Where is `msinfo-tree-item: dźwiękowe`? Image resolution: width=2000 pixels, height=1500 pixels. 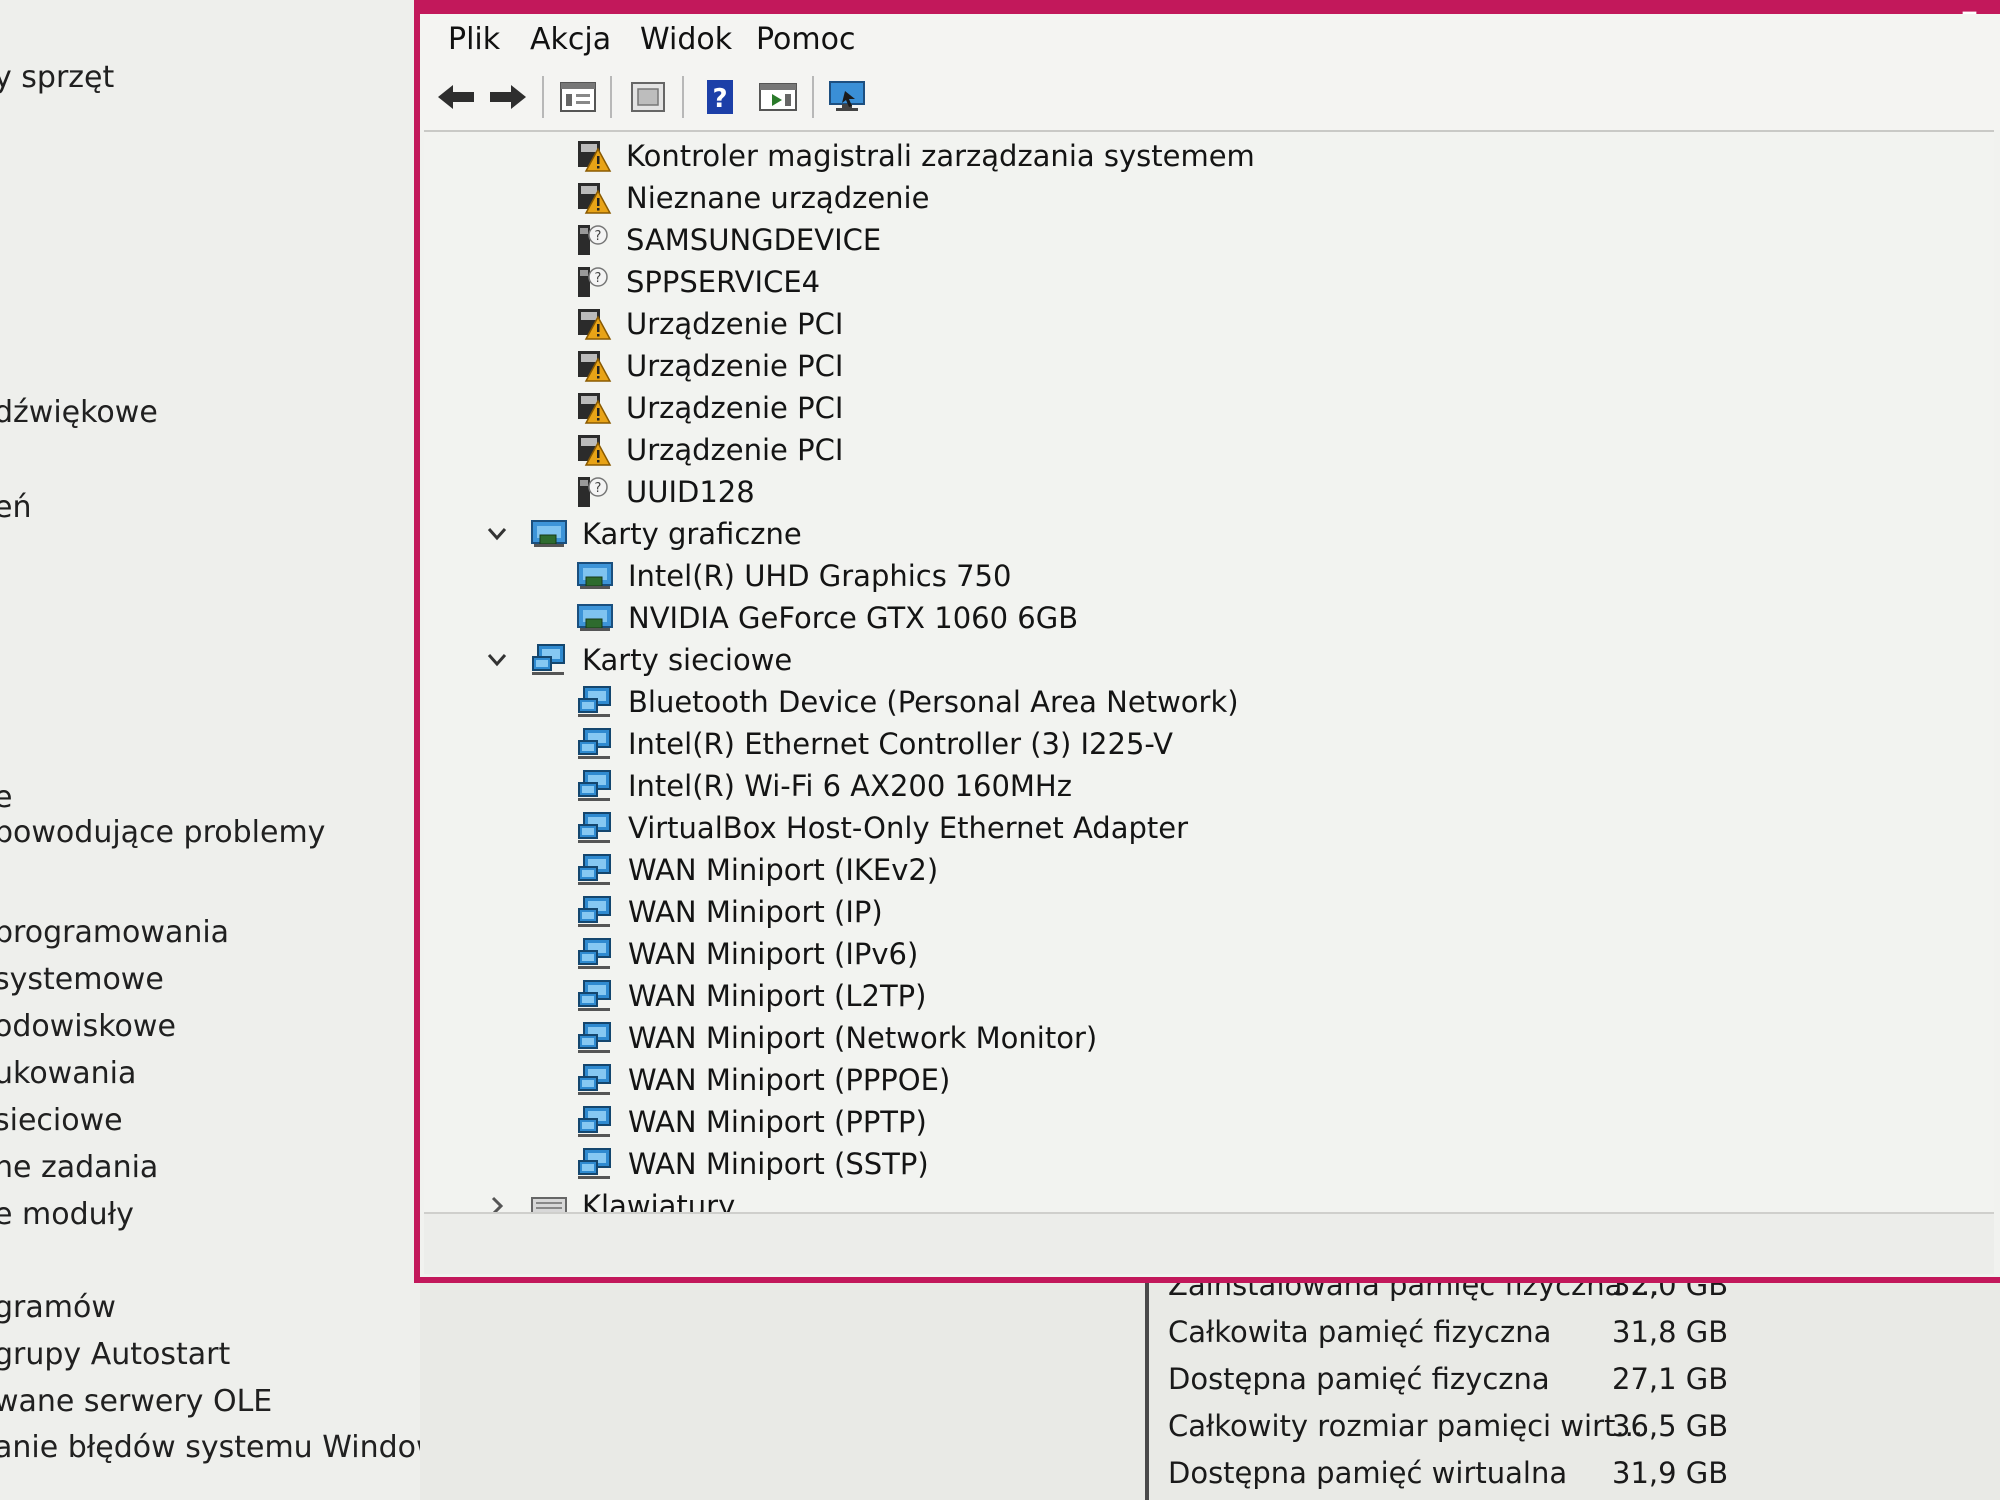 msinfo-tree-item: dźwiękowe is located at coordinates (79, 412).